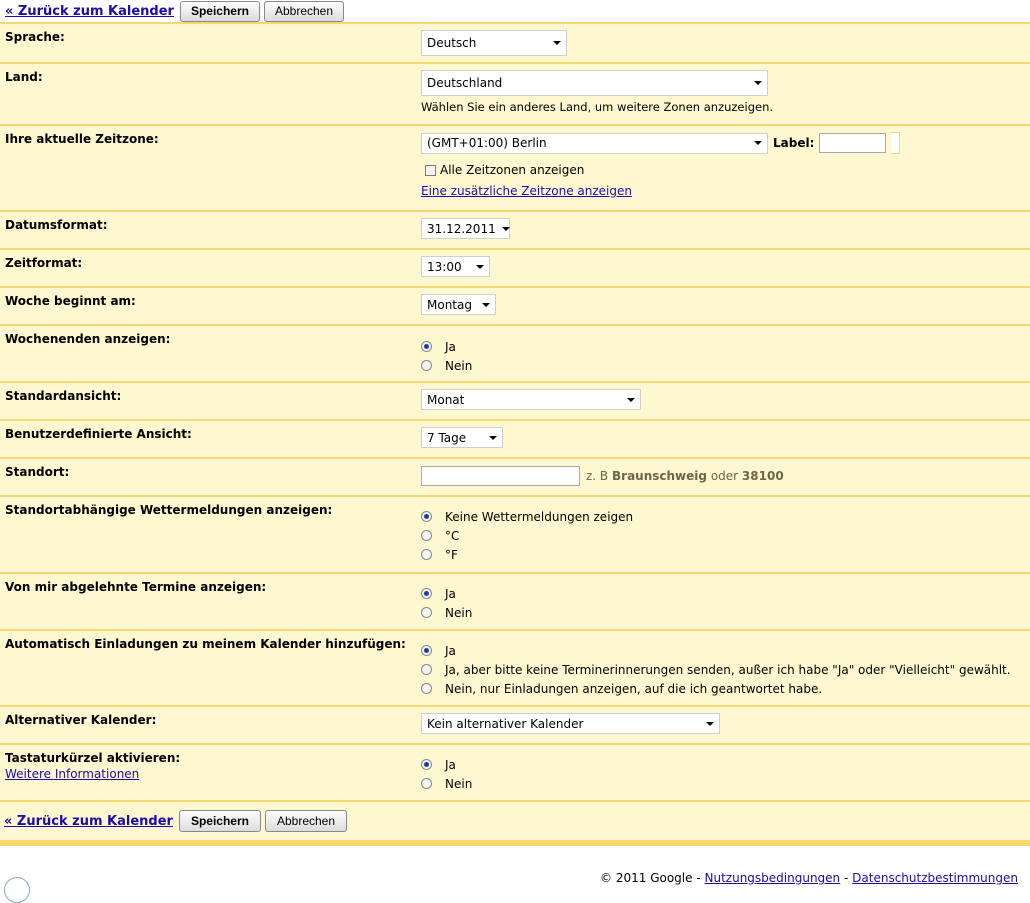  I want to click on timezone-label-input, so click(853, 143).